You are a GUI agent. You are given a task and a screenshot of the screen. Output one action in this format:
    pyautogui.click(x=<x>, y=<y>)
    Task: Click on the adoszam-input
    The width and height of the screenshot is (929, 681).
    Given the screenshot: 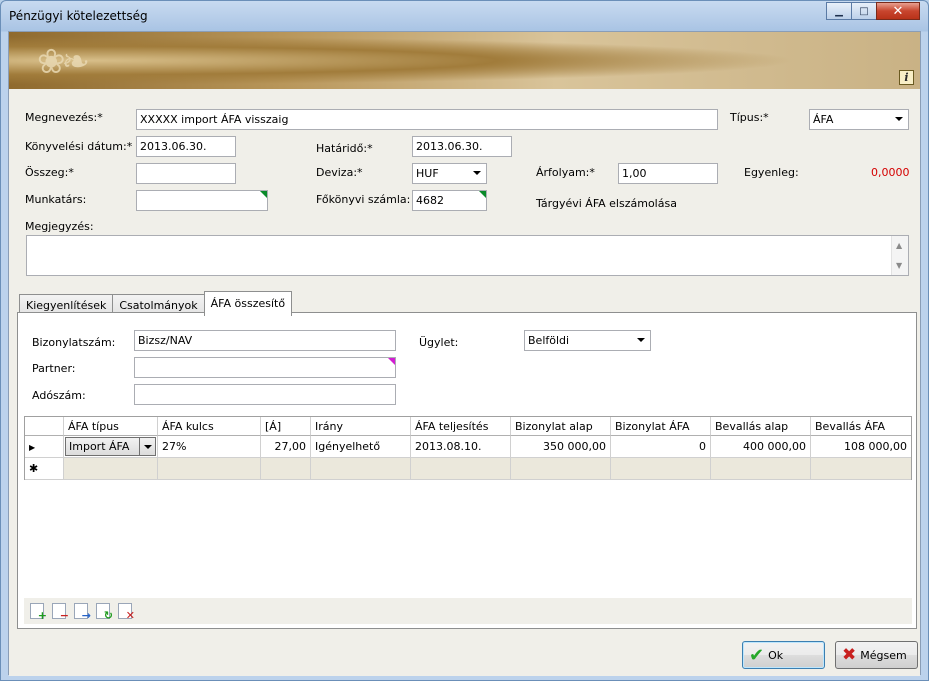 What is the action you would take?
    pyautogui.click(x=265, y=394)
    